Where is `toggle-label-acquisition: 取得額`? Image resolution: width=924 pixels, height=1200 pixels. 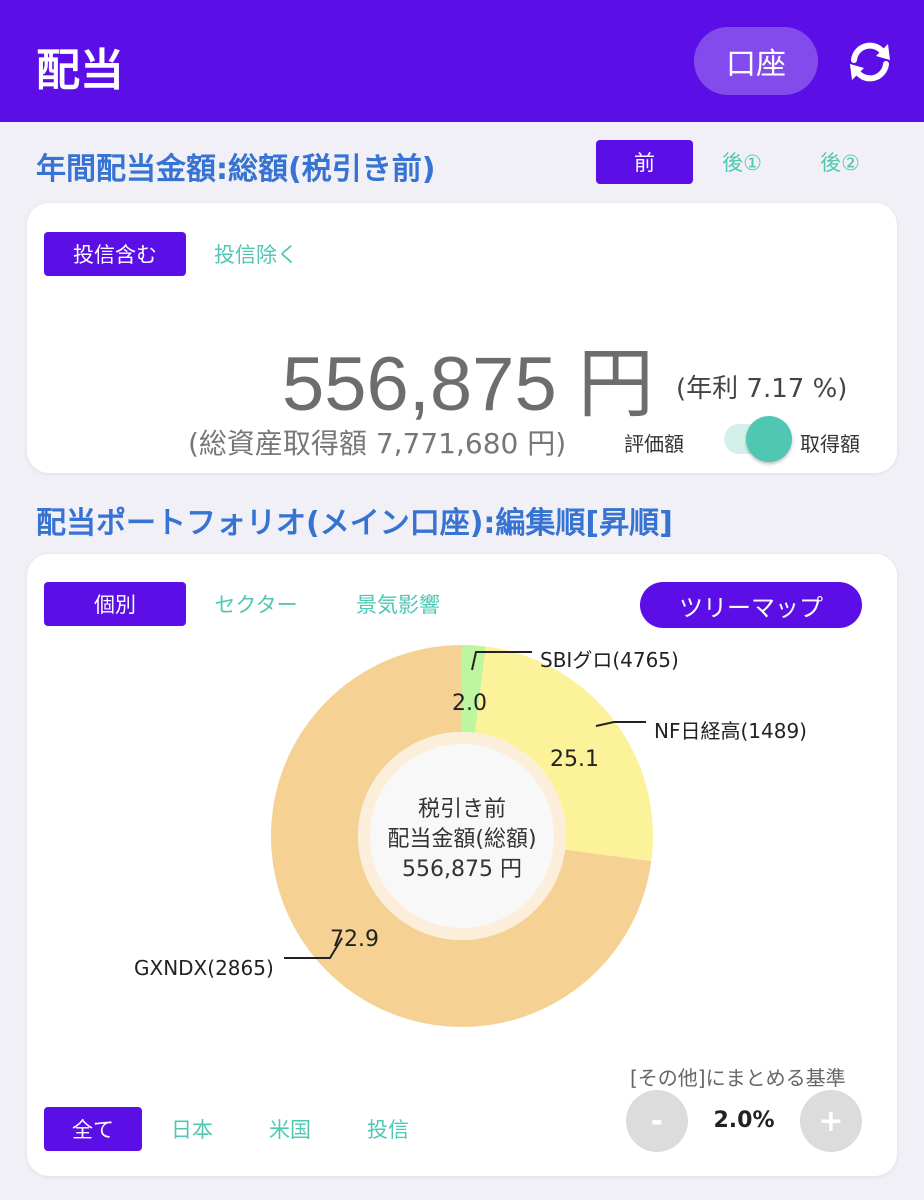 toggle-label-acquisition: 取得額 is located at coordinates (830, 444).